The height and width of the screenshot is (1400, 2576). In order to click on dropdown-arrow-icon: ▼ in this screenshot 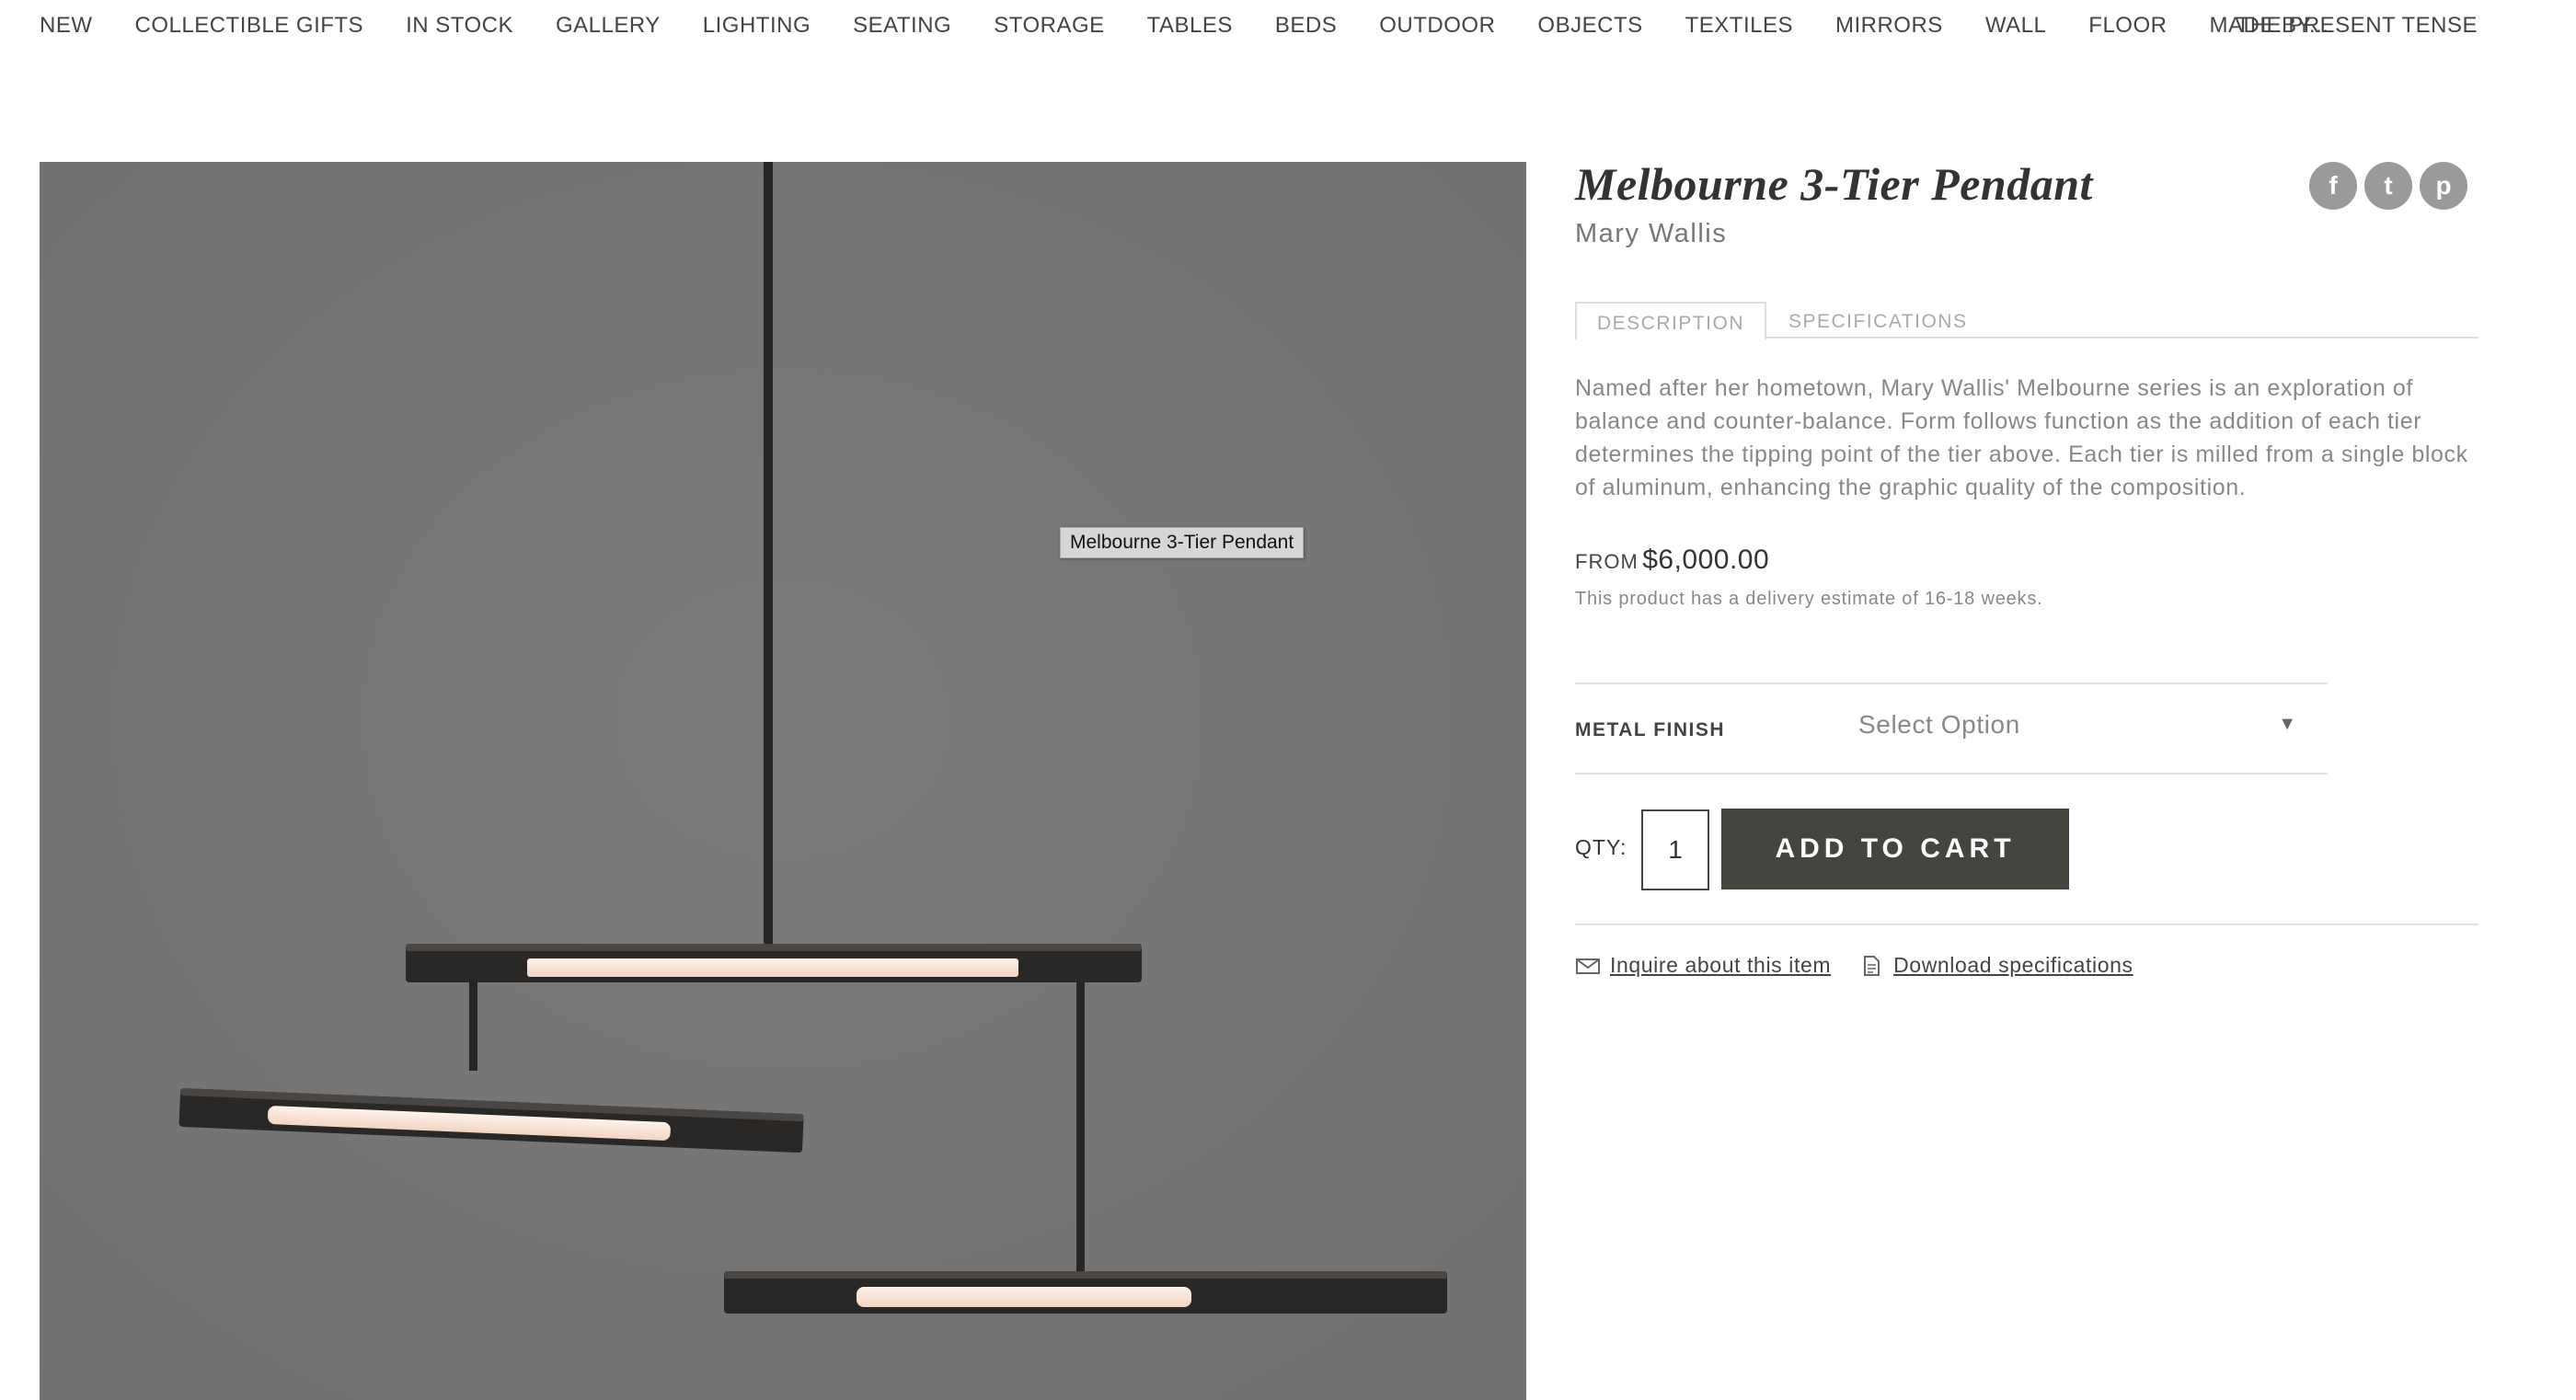, I will do `click(2287, 724)`.